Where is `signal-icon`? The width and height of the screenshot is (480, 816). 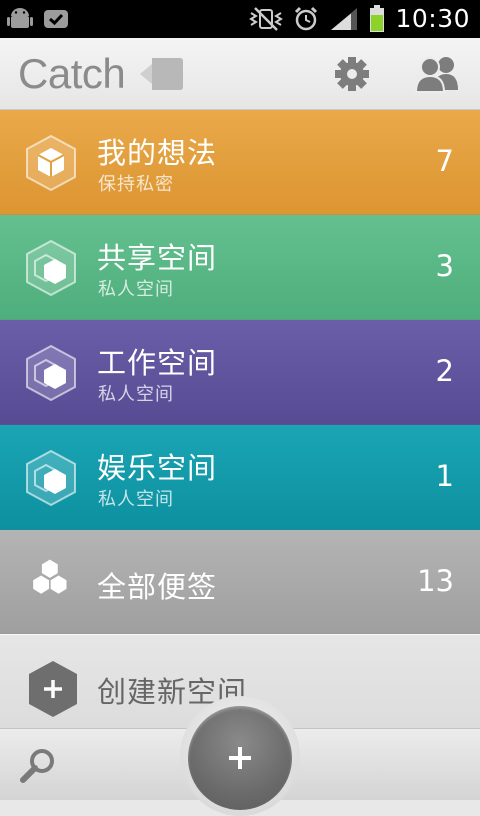 signal-icon is located at coordinates (344, 18).